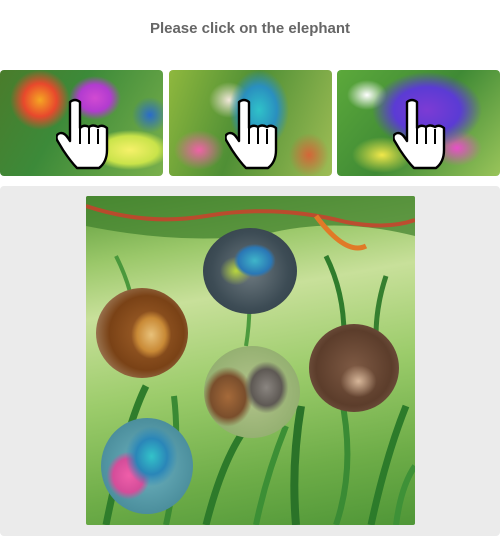 This screenshot has width=500, height=536. What do you see at coordinates (252, 392) in the screenshot?
I see `squirrel-image` at bounding box center [252, 392].